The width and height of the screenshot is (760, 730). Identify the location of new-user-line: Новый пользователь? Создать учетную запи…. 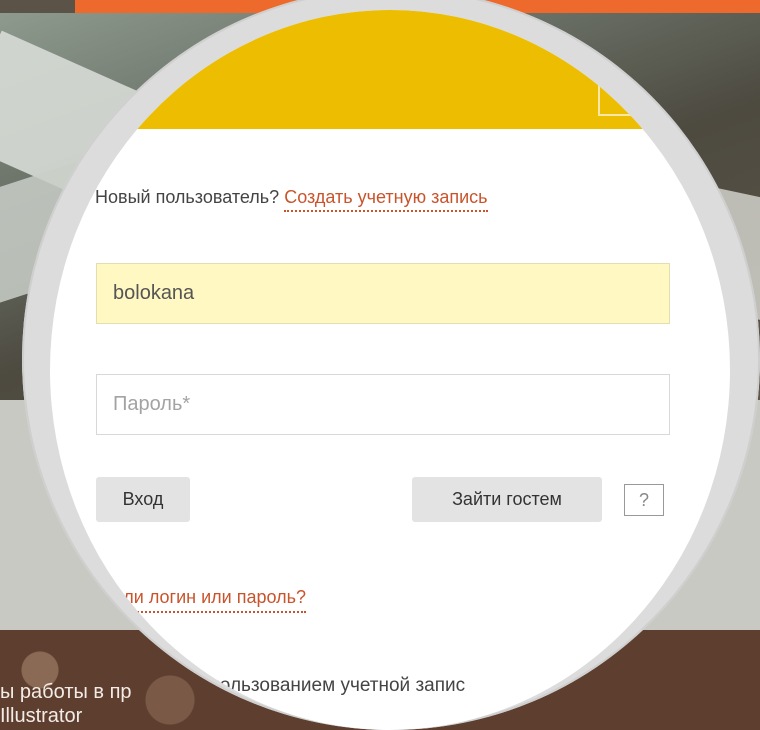
(291, 199).